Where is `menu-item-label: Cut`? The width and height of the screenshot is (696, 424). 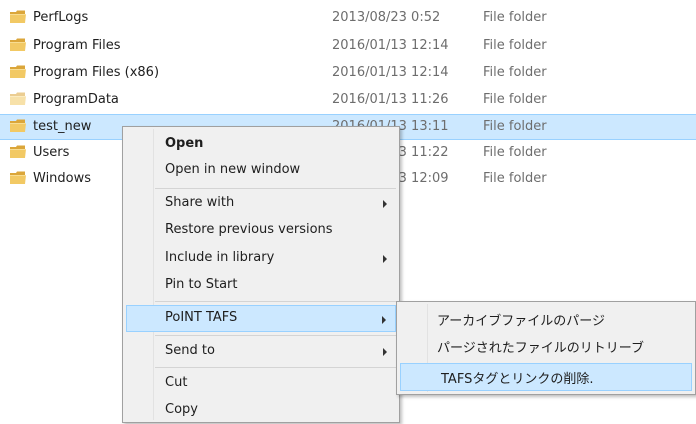 menu-item-label: Cut is located at coordinates (176, 382).